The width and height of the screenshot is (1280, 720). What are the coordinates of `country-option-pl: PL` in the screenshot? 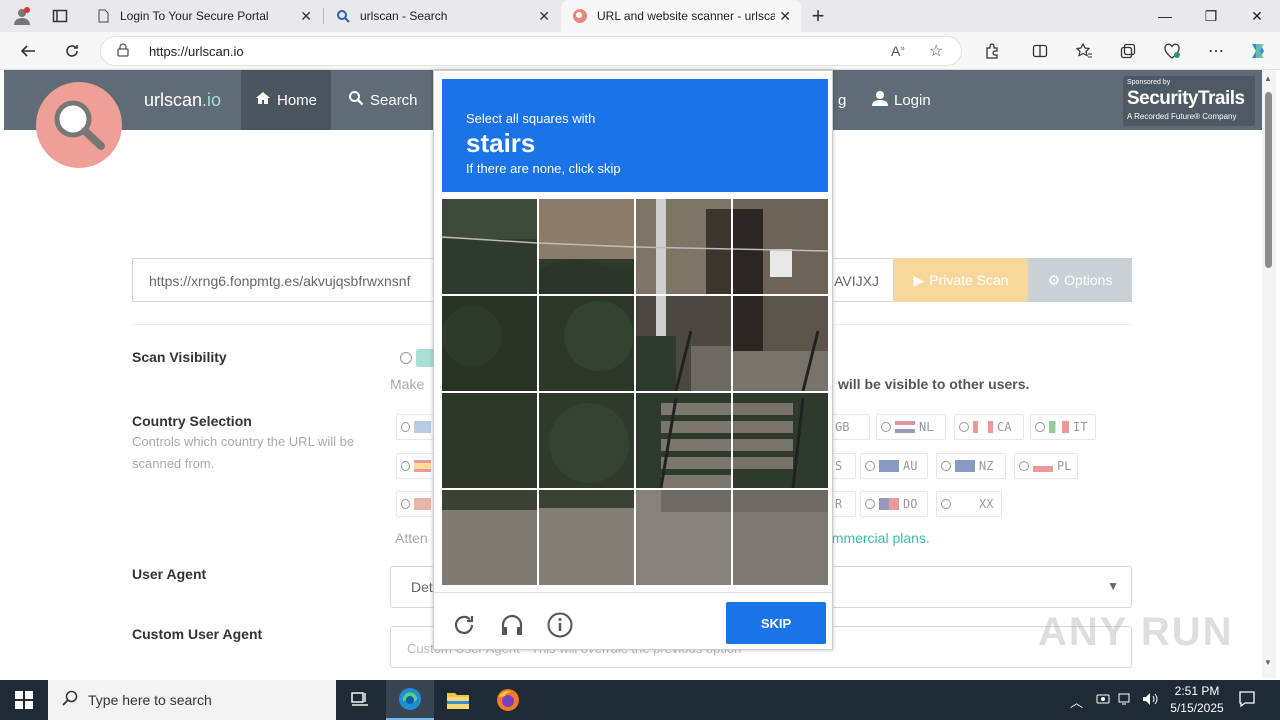 It's located at (1046, 466).